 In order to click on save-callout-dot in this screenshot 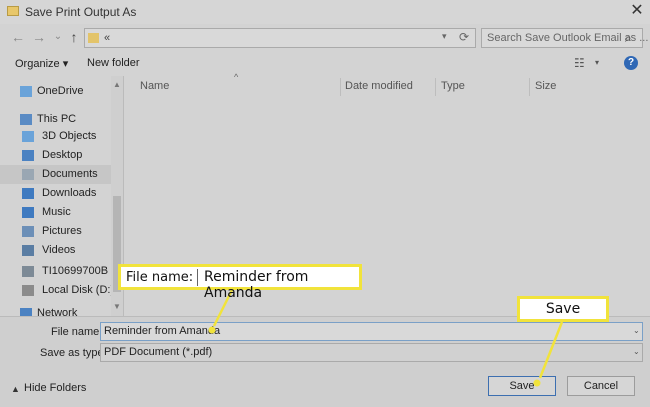, I will do `click(537, 383)`.